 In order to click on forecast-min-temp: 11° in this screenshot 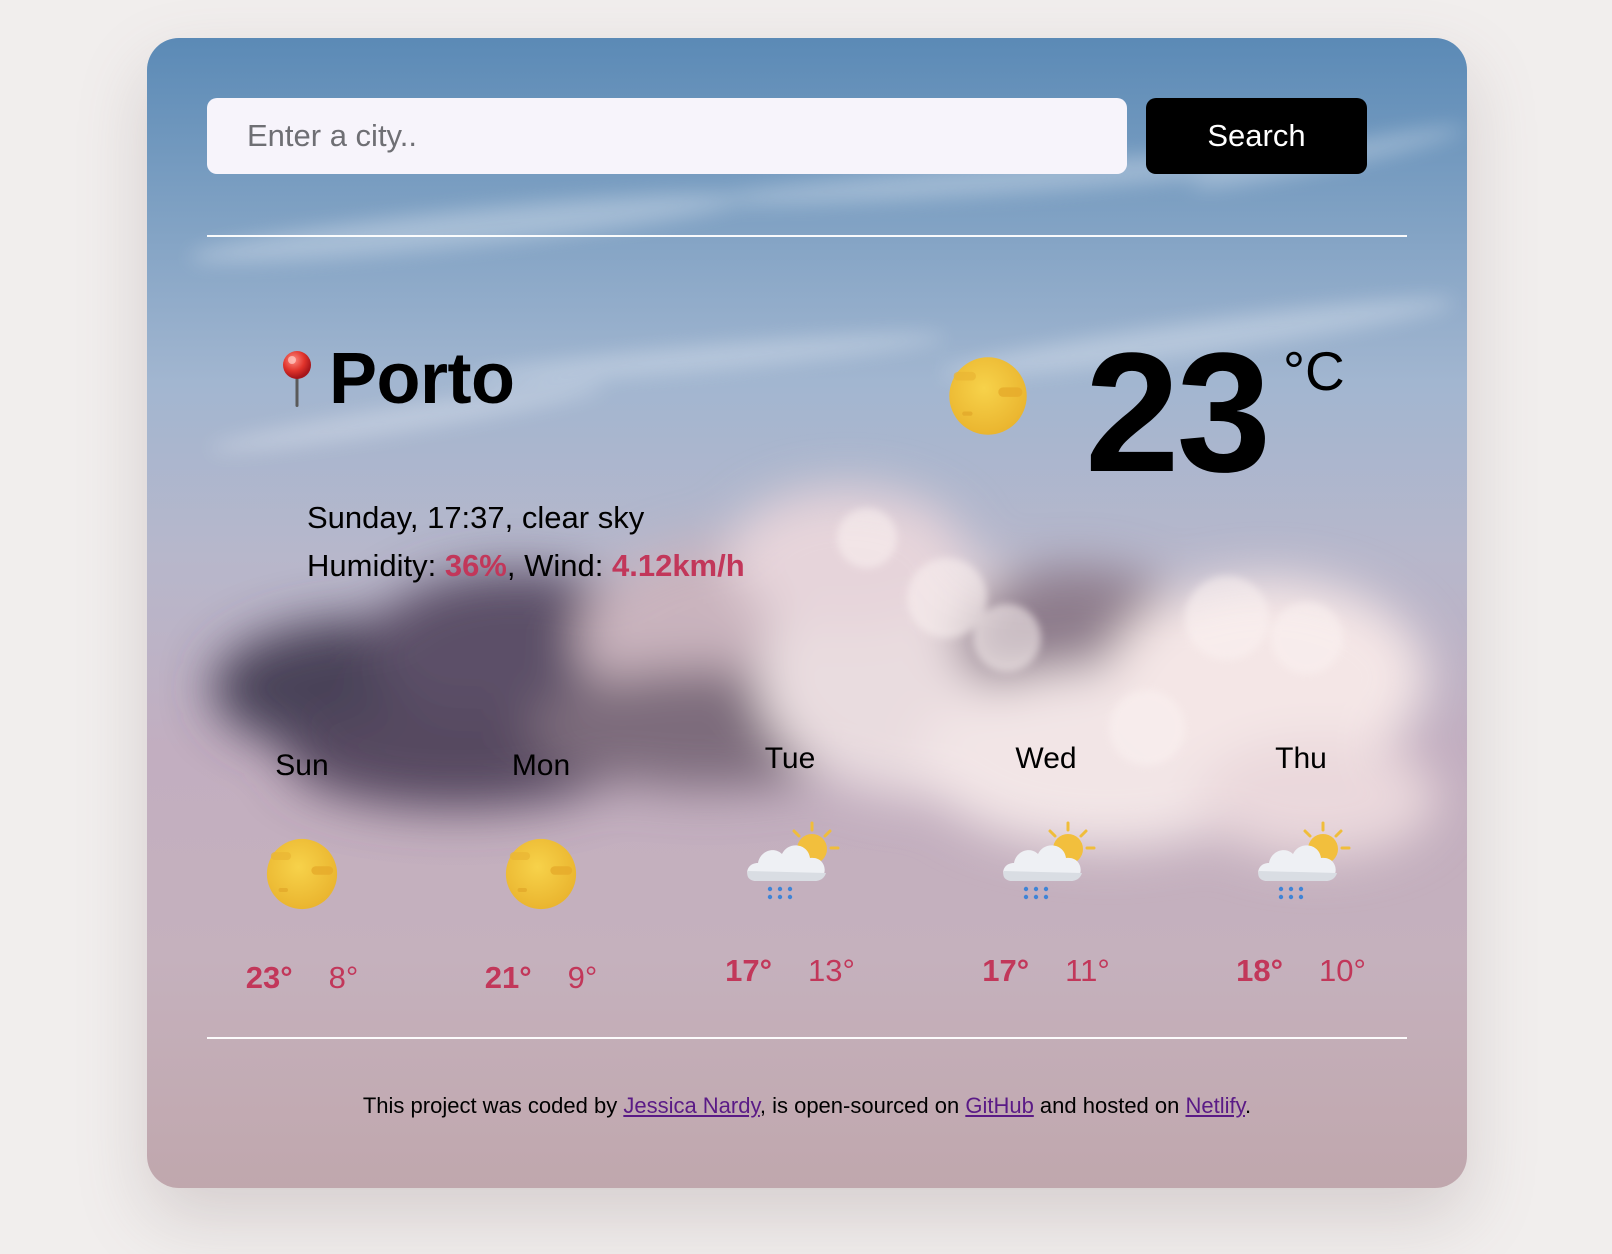, I will do `click(1087, 970)`.